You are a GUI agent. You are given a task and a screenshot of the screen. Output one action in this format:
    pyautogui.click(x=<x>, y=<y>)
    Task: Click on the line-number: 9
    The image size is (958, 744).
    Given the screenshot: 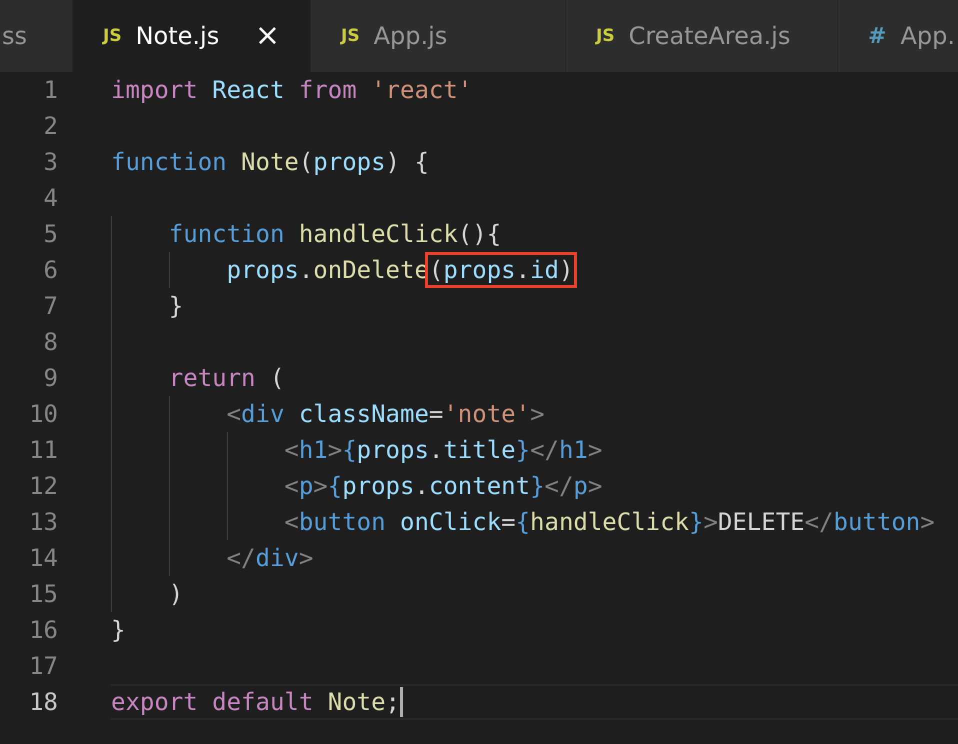 What is the action you would take?
    pyautogui.click(x=50, y=378)
    